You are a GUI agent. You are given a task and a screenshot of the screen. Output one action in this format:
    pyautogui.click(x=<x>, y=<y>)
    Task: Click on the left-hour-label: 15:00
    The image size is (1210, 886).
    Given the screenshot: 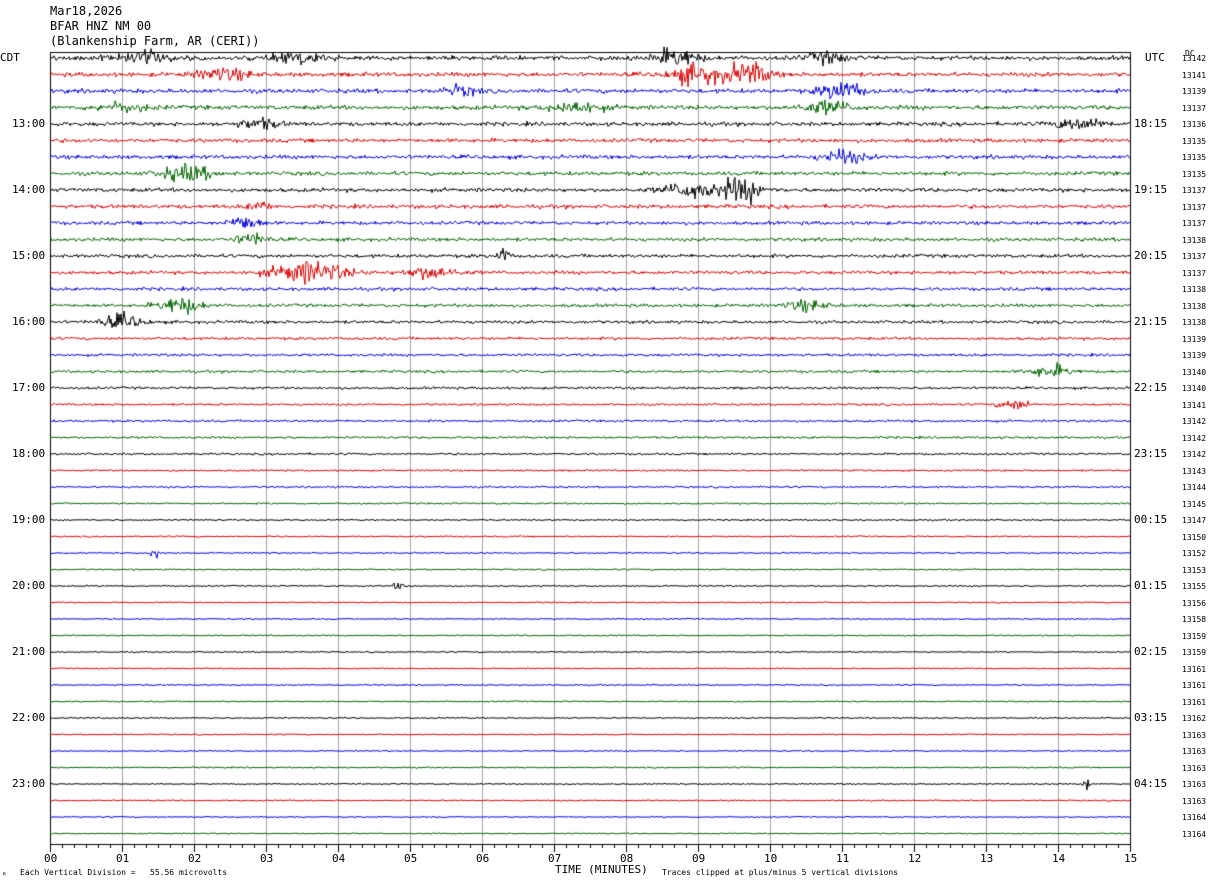 What is the action you would take?
    pyautogui.click(x=29, y=255)
    